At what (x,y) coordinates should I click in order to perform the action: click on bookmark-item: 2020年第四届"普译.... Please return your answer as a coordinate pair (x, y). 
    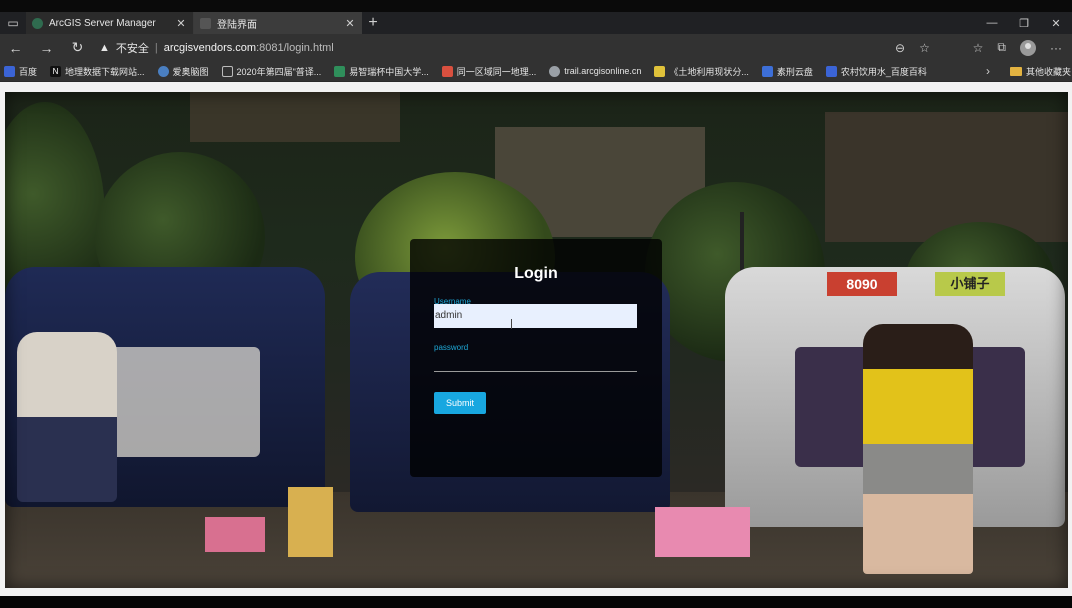
    Looking at the image, I should click on (271, 71).